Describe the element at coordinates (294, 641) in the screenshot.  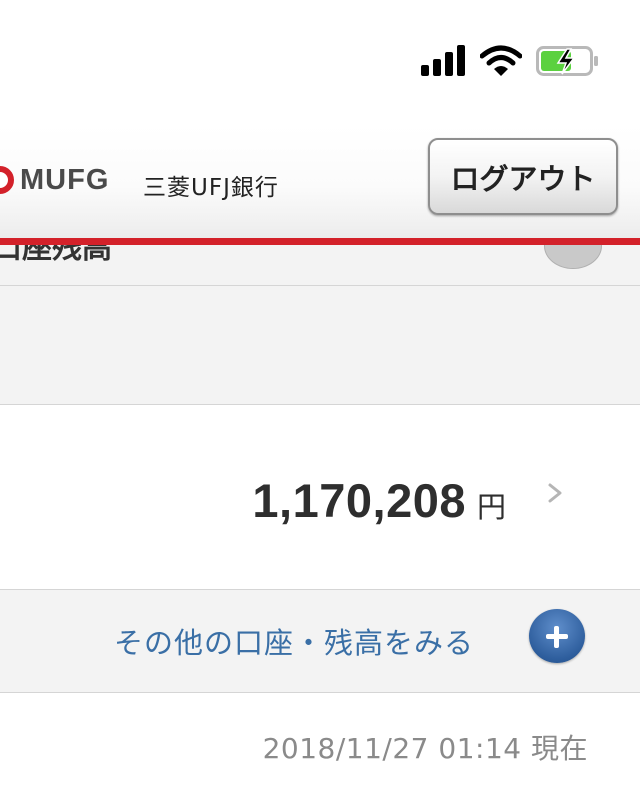
I see `more-accounts-link: その他の口座・残高をみる` at that location.